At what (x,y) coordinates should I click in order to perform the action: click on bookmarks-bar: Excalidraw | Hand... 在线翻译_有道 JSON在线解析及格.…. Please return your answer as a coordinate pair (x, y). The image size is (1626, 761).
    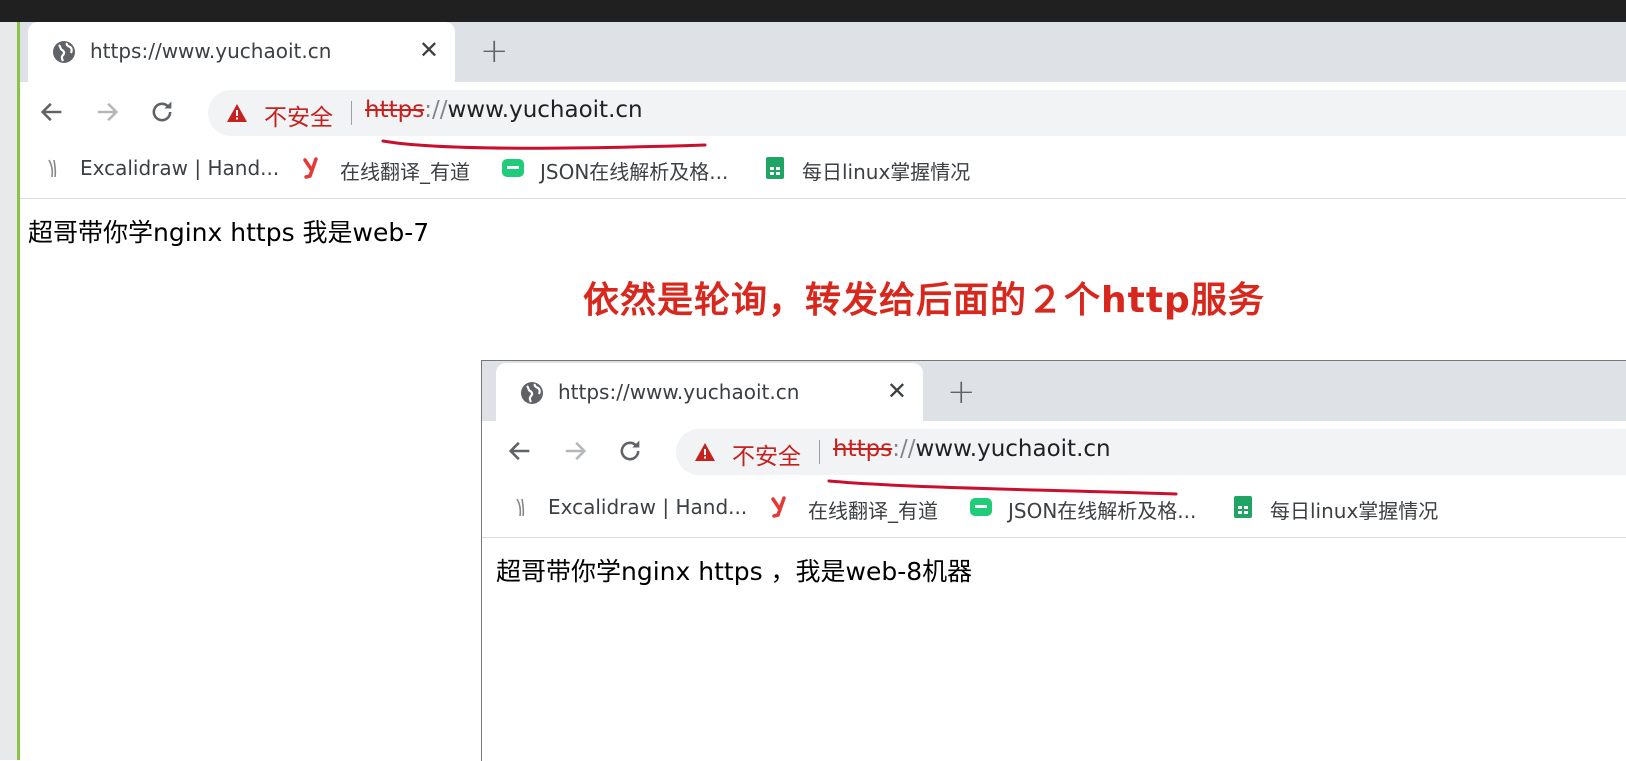
    Looking at the image, I should click on (823, 170).